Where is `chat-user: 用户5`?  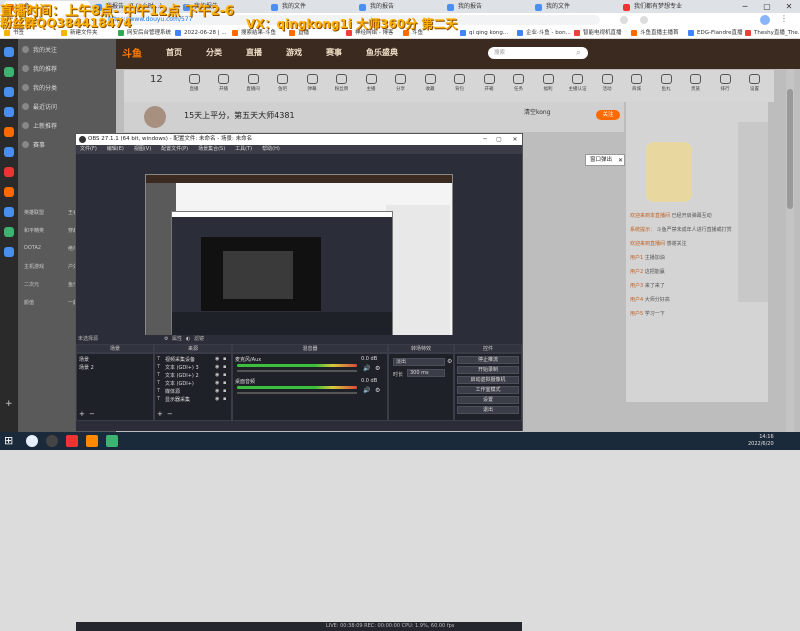
chat-user: 用户5 is located at coordinates (636, 314).